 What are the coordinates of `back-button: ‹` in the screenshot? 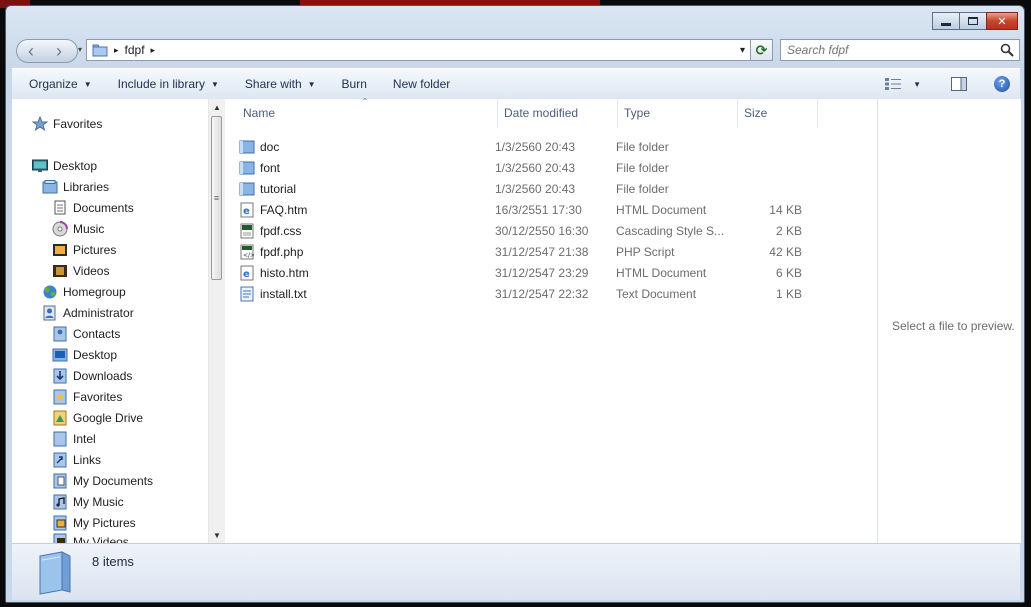 It's located at (31, 51).